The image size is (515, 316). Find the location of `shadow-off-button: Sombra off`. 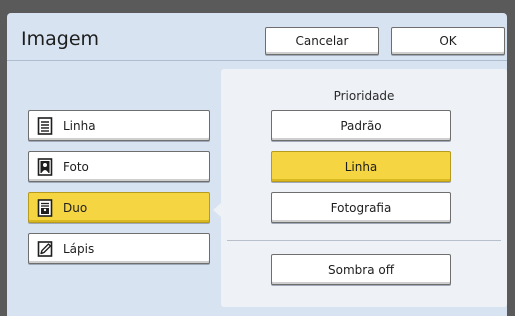

shadow-off-button: Sombra off is located at coordinates (361, 269).